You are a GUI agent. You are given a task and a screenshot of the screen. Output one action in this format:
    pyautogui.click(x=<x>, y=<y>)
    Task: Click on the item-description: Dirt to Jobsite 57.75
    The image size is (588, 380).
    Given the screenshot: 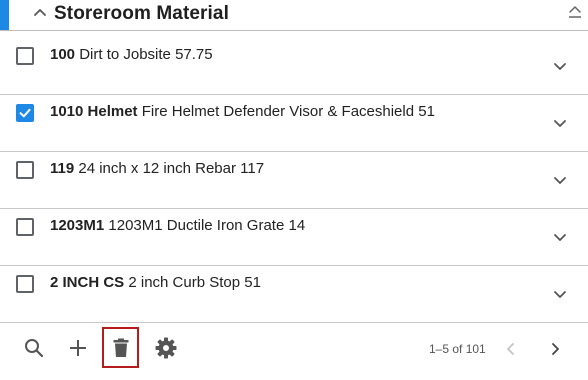 What is the action you would take?
    pyautogui.click(x=146, y=54)
    